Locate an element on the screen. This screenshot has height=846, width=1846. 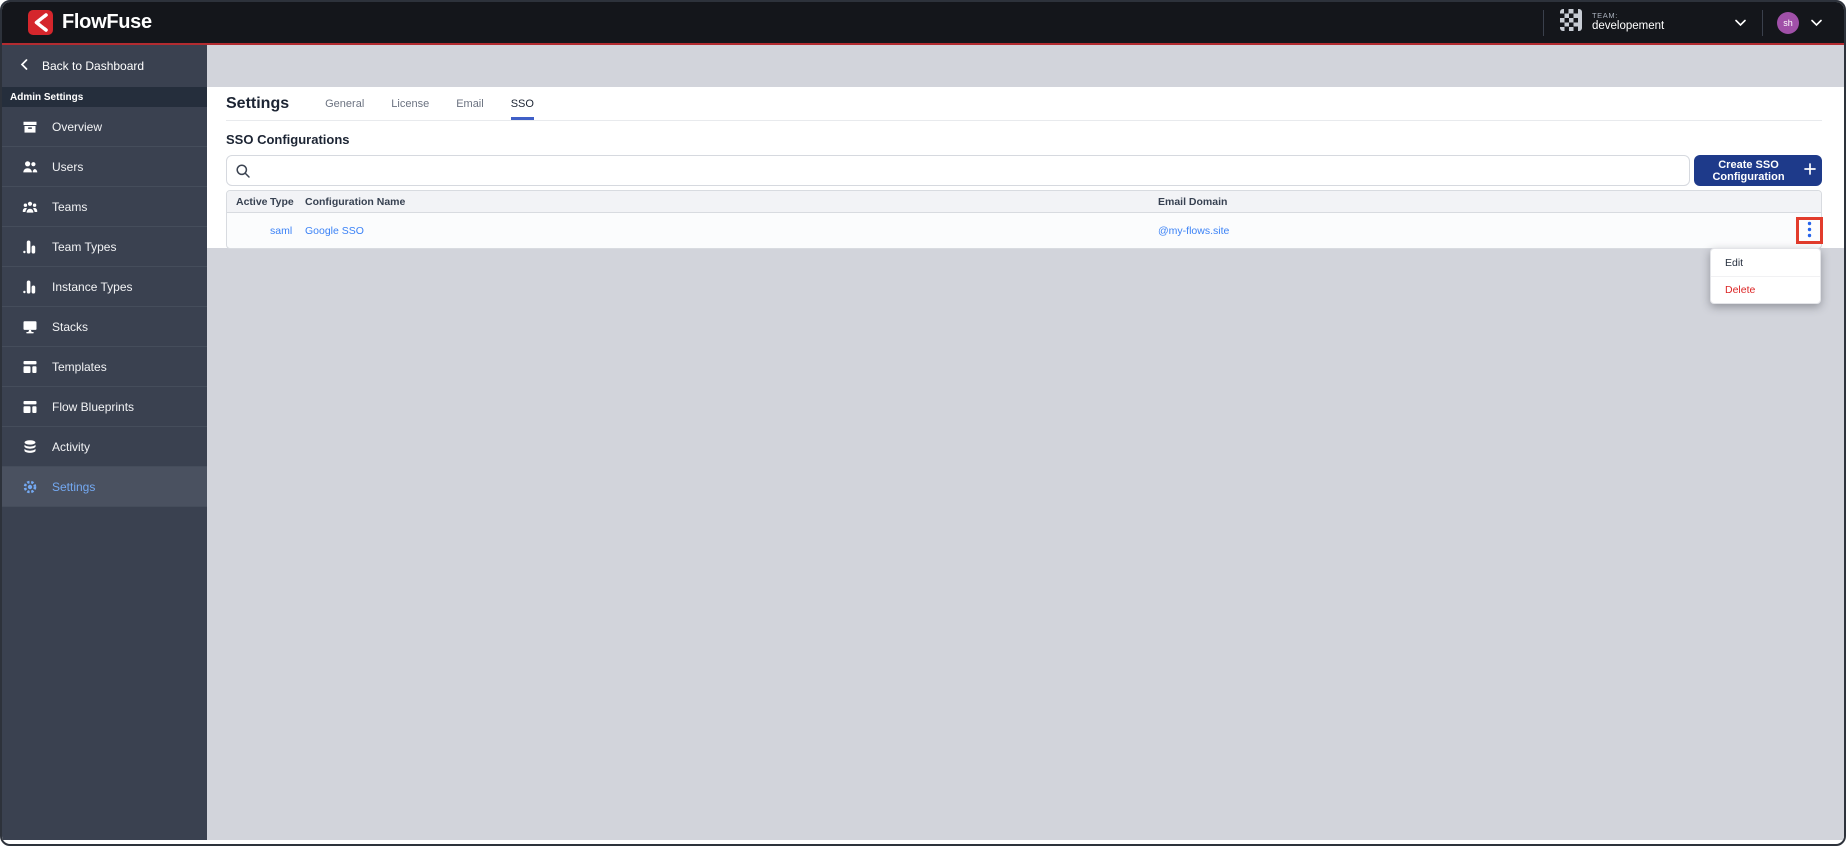
sidebar-item-label: Overview is located at coordinates (77, 126).